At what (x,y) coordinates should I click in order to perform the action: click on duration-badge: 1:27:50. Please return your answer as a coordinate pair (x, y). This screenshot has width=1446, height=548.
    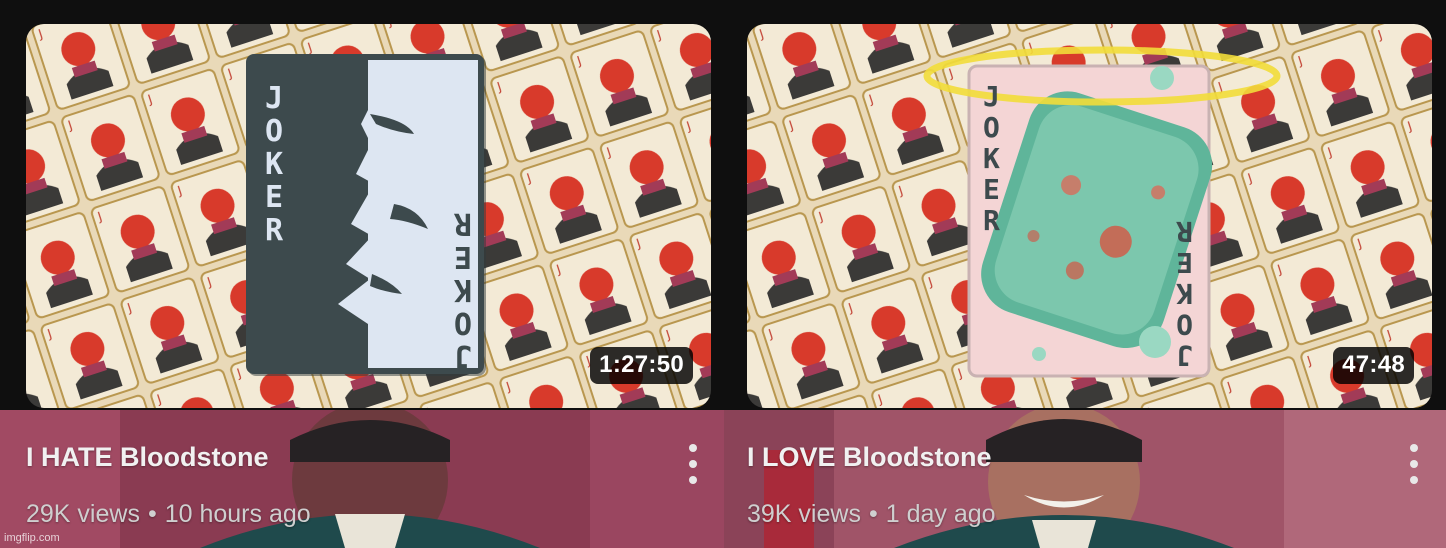
    Looking at the image, I should click on (641, 365).